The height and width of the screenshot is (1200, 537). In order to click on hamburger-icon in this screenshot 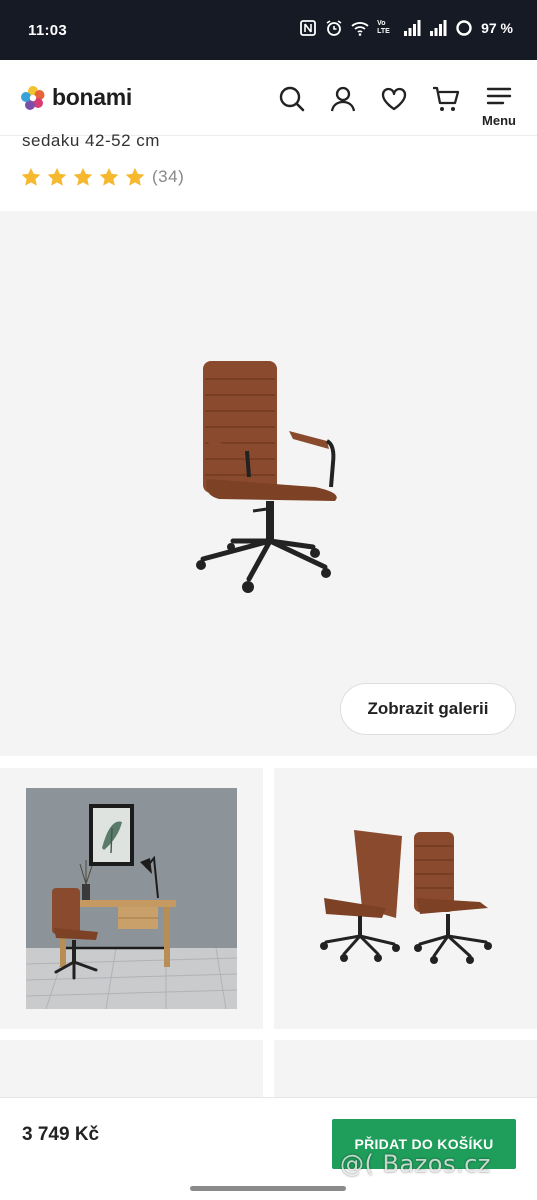, I will do `click(499, 96)`.